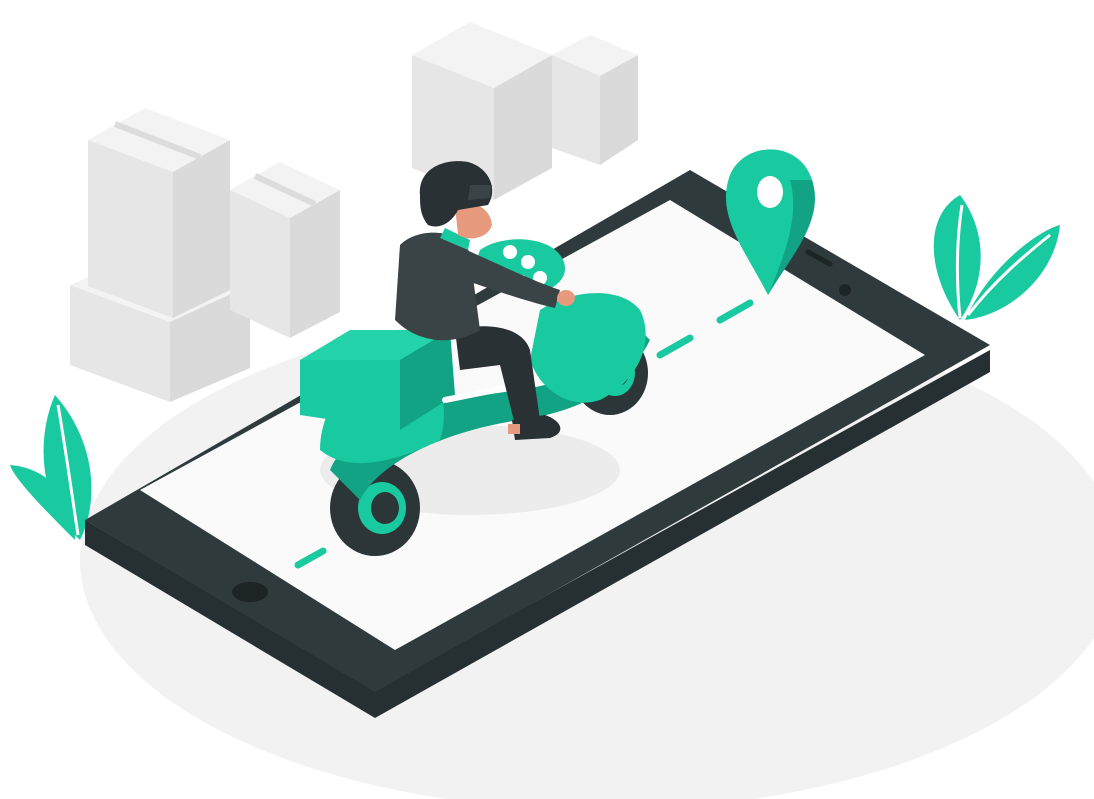 Image resolution: width=1094 pixels, height=799 pixels. I want to click on home-button, so click(250, 592).